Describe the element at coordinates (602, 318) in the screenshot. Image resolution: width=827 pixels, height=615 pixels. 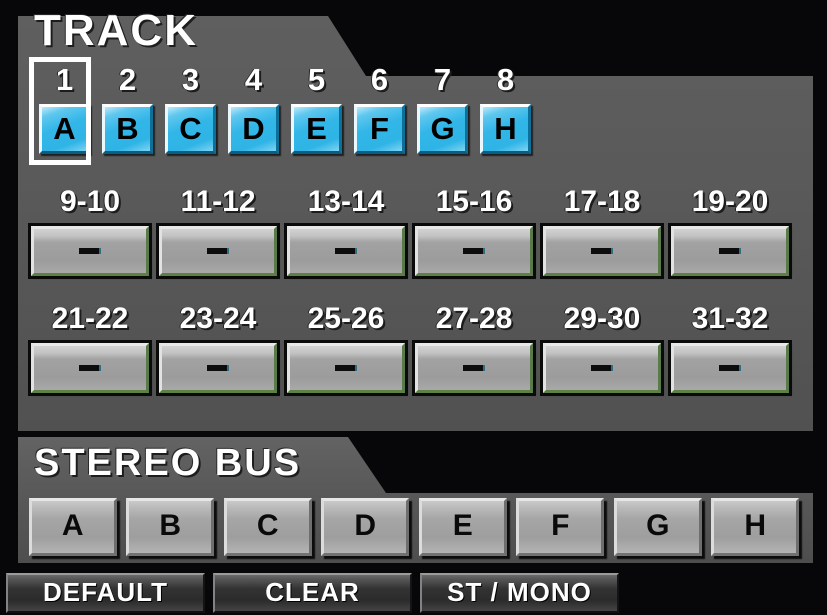
I see `pair-label-29-30: 29-30` at that location.